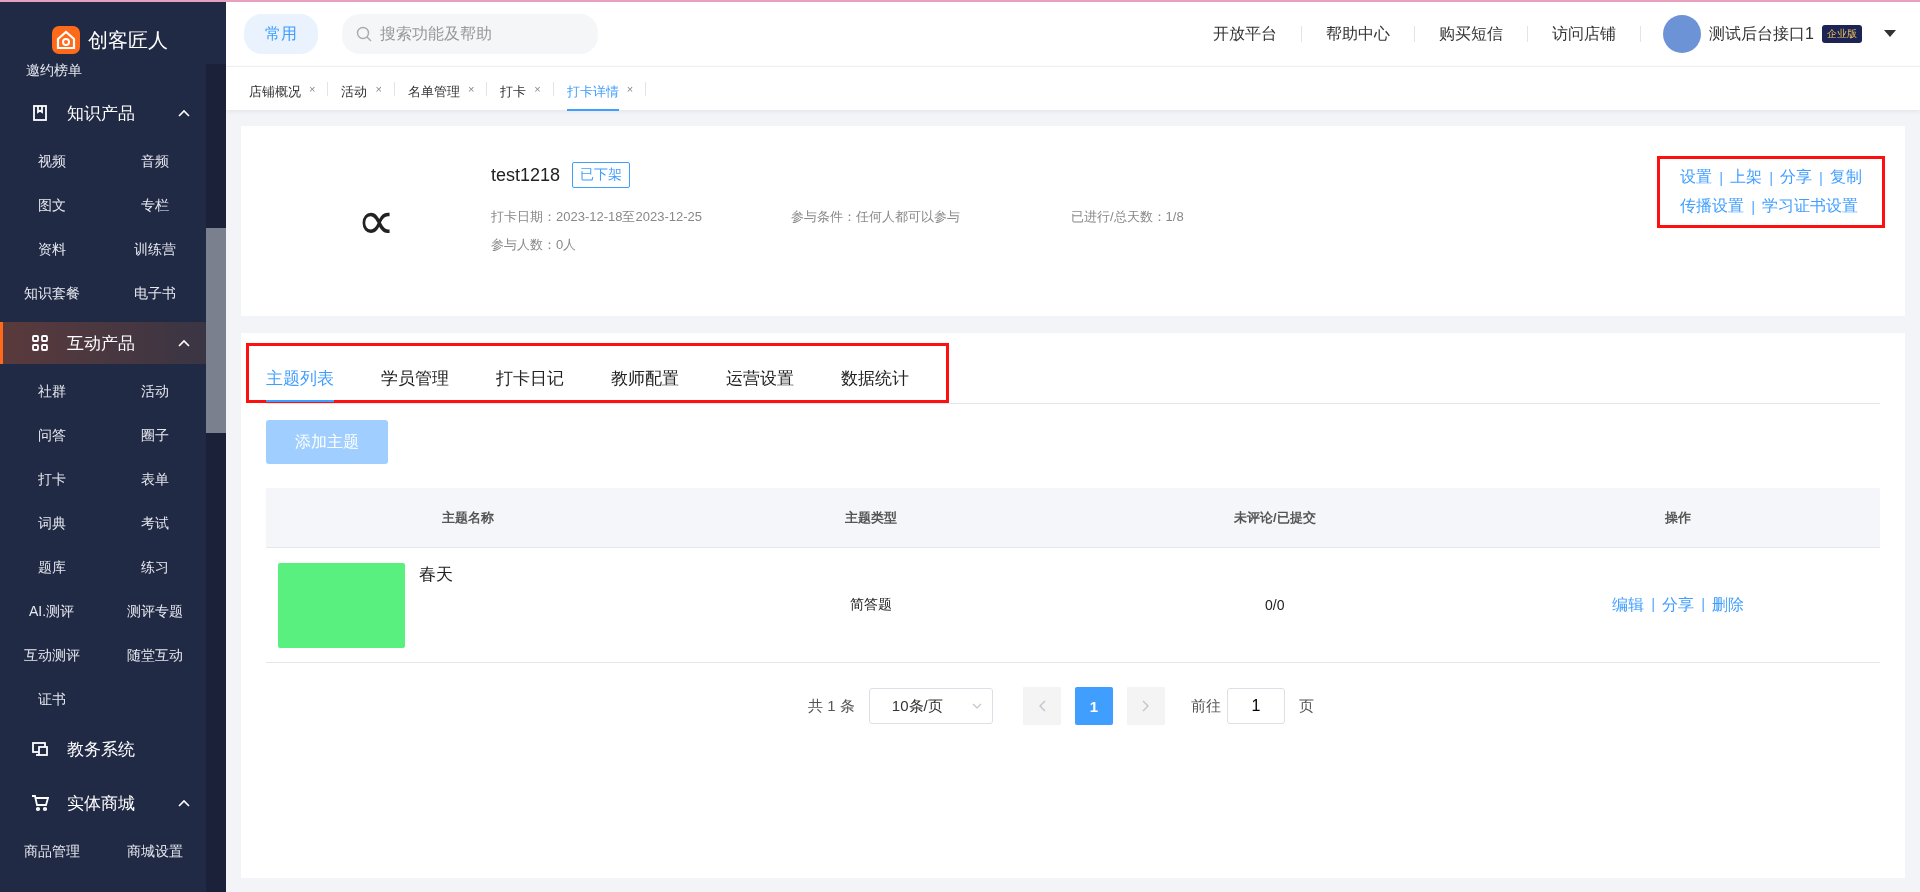 The image size is (1920, 892). Describe the element at coordinates (216, 330) in the screenshot. I see `scrollbar-thumb` at that location.